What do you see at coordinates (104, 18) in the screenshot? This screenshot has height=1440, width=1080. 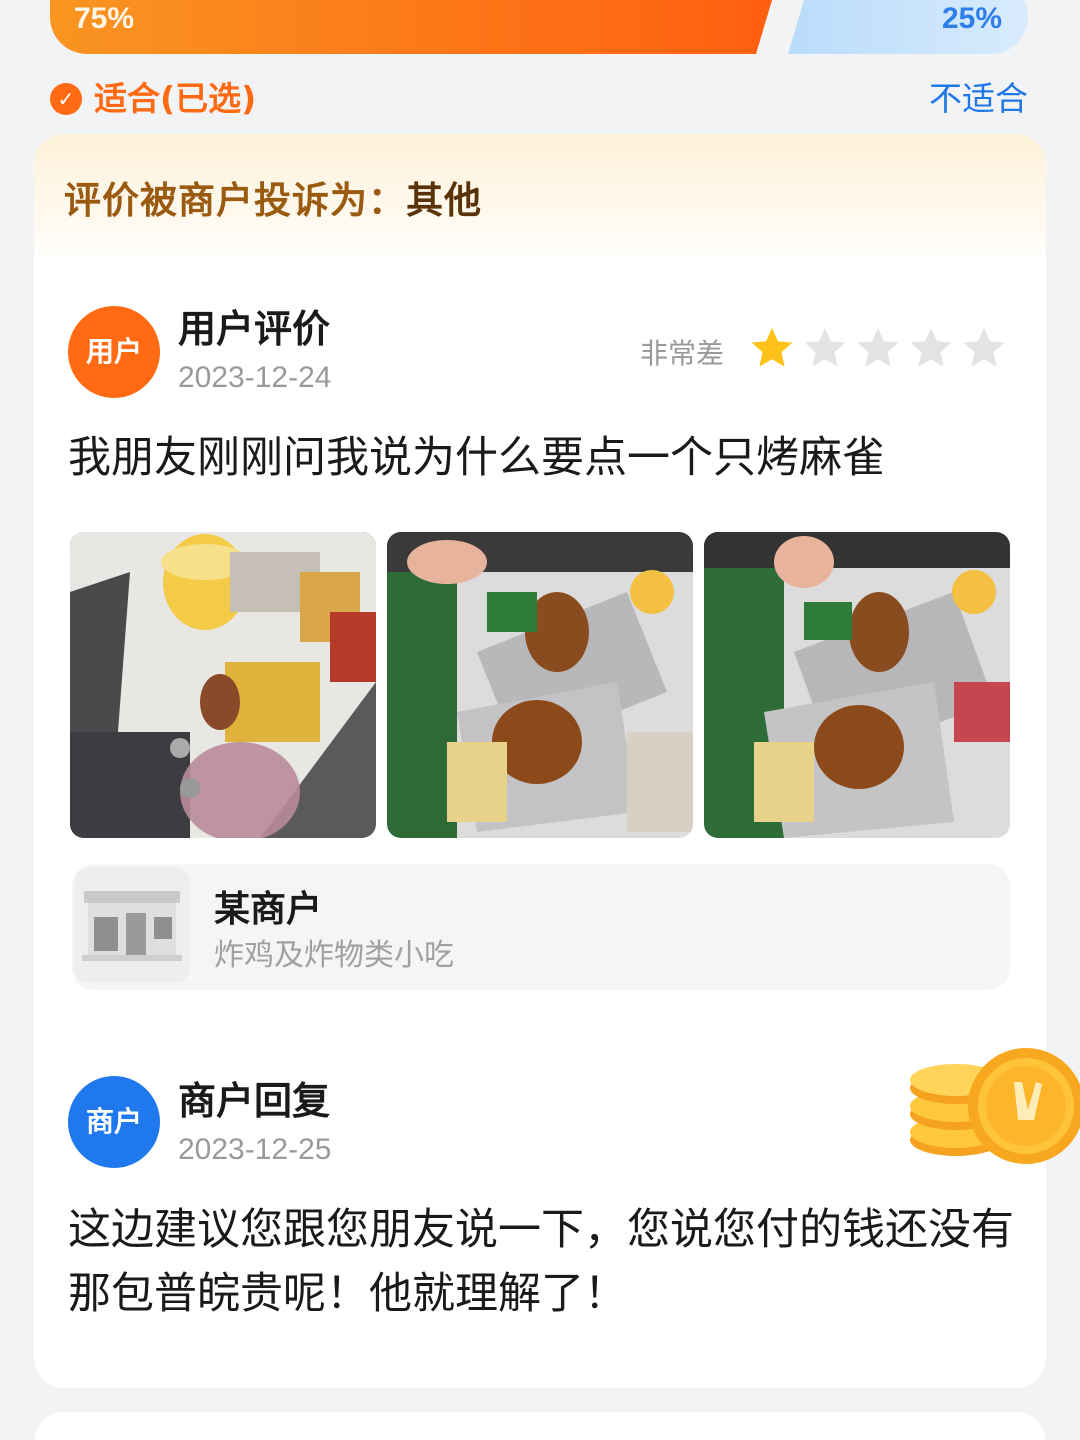 I see `agree-percent: 75%` at bounding box center [104, 18].